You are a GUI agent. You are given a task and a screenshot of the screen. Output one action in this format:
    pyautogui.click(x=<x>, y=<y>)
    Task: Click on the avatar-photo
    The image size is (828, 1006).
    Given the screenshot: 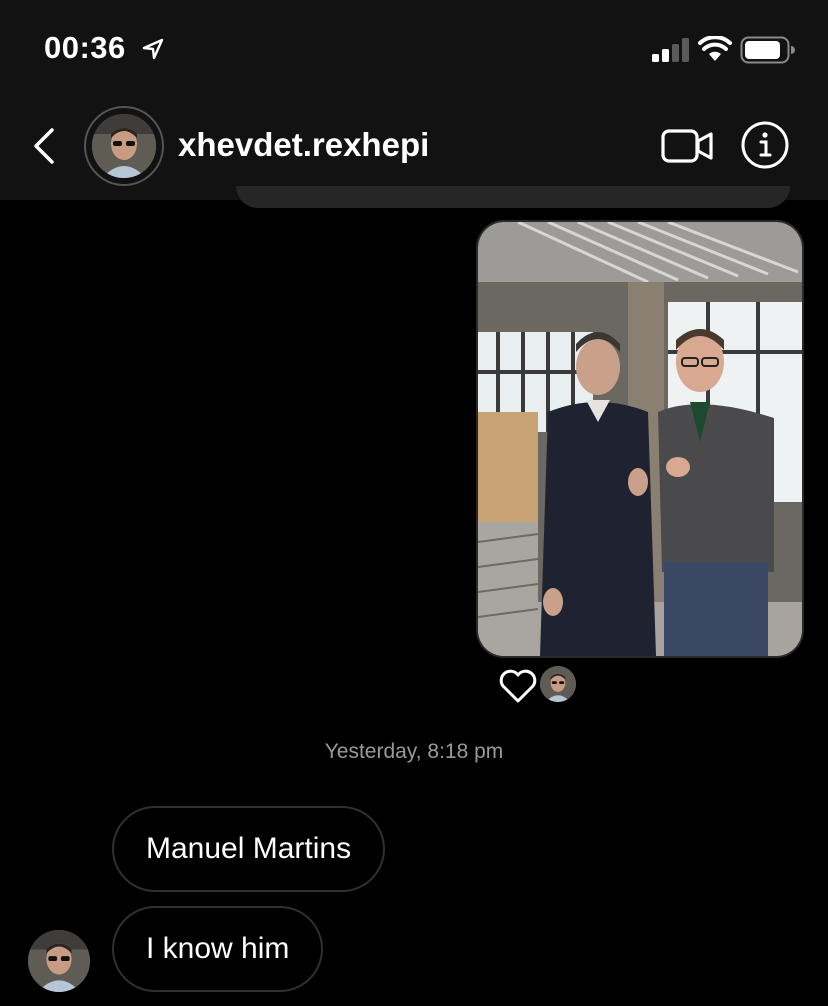 What is the action you would take?
    pyautogui.click(x=124, y=146)
    